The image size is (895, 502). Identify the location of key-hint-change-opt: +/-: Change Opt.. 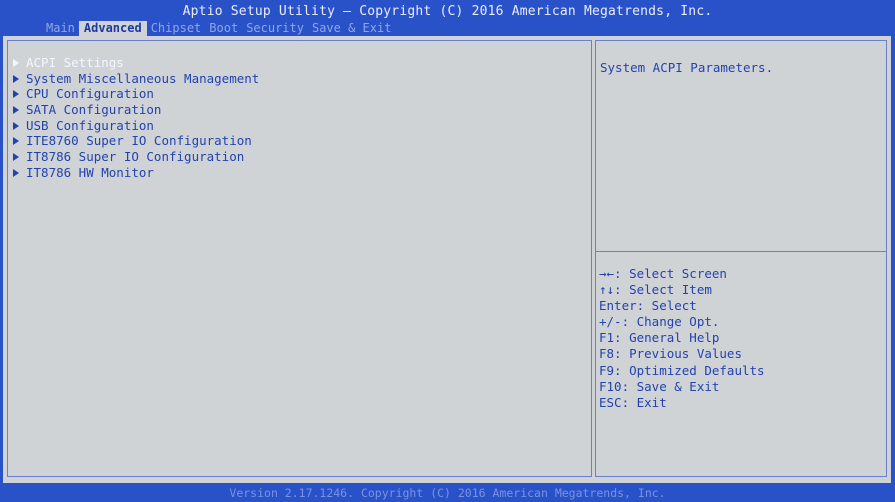
(659, 322).